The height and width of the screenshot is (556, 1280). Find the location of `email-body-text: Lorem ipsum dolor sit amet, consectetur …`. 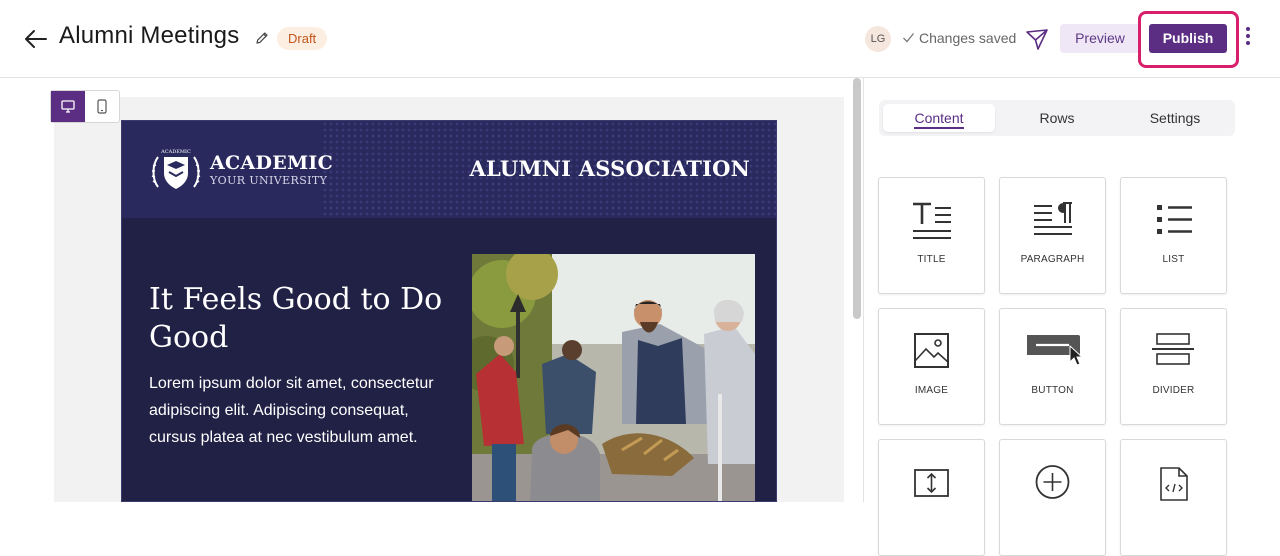

email-body-text: Lorem ipsum dolor sit amet, consectetur … is located at coordinates (291, 410).